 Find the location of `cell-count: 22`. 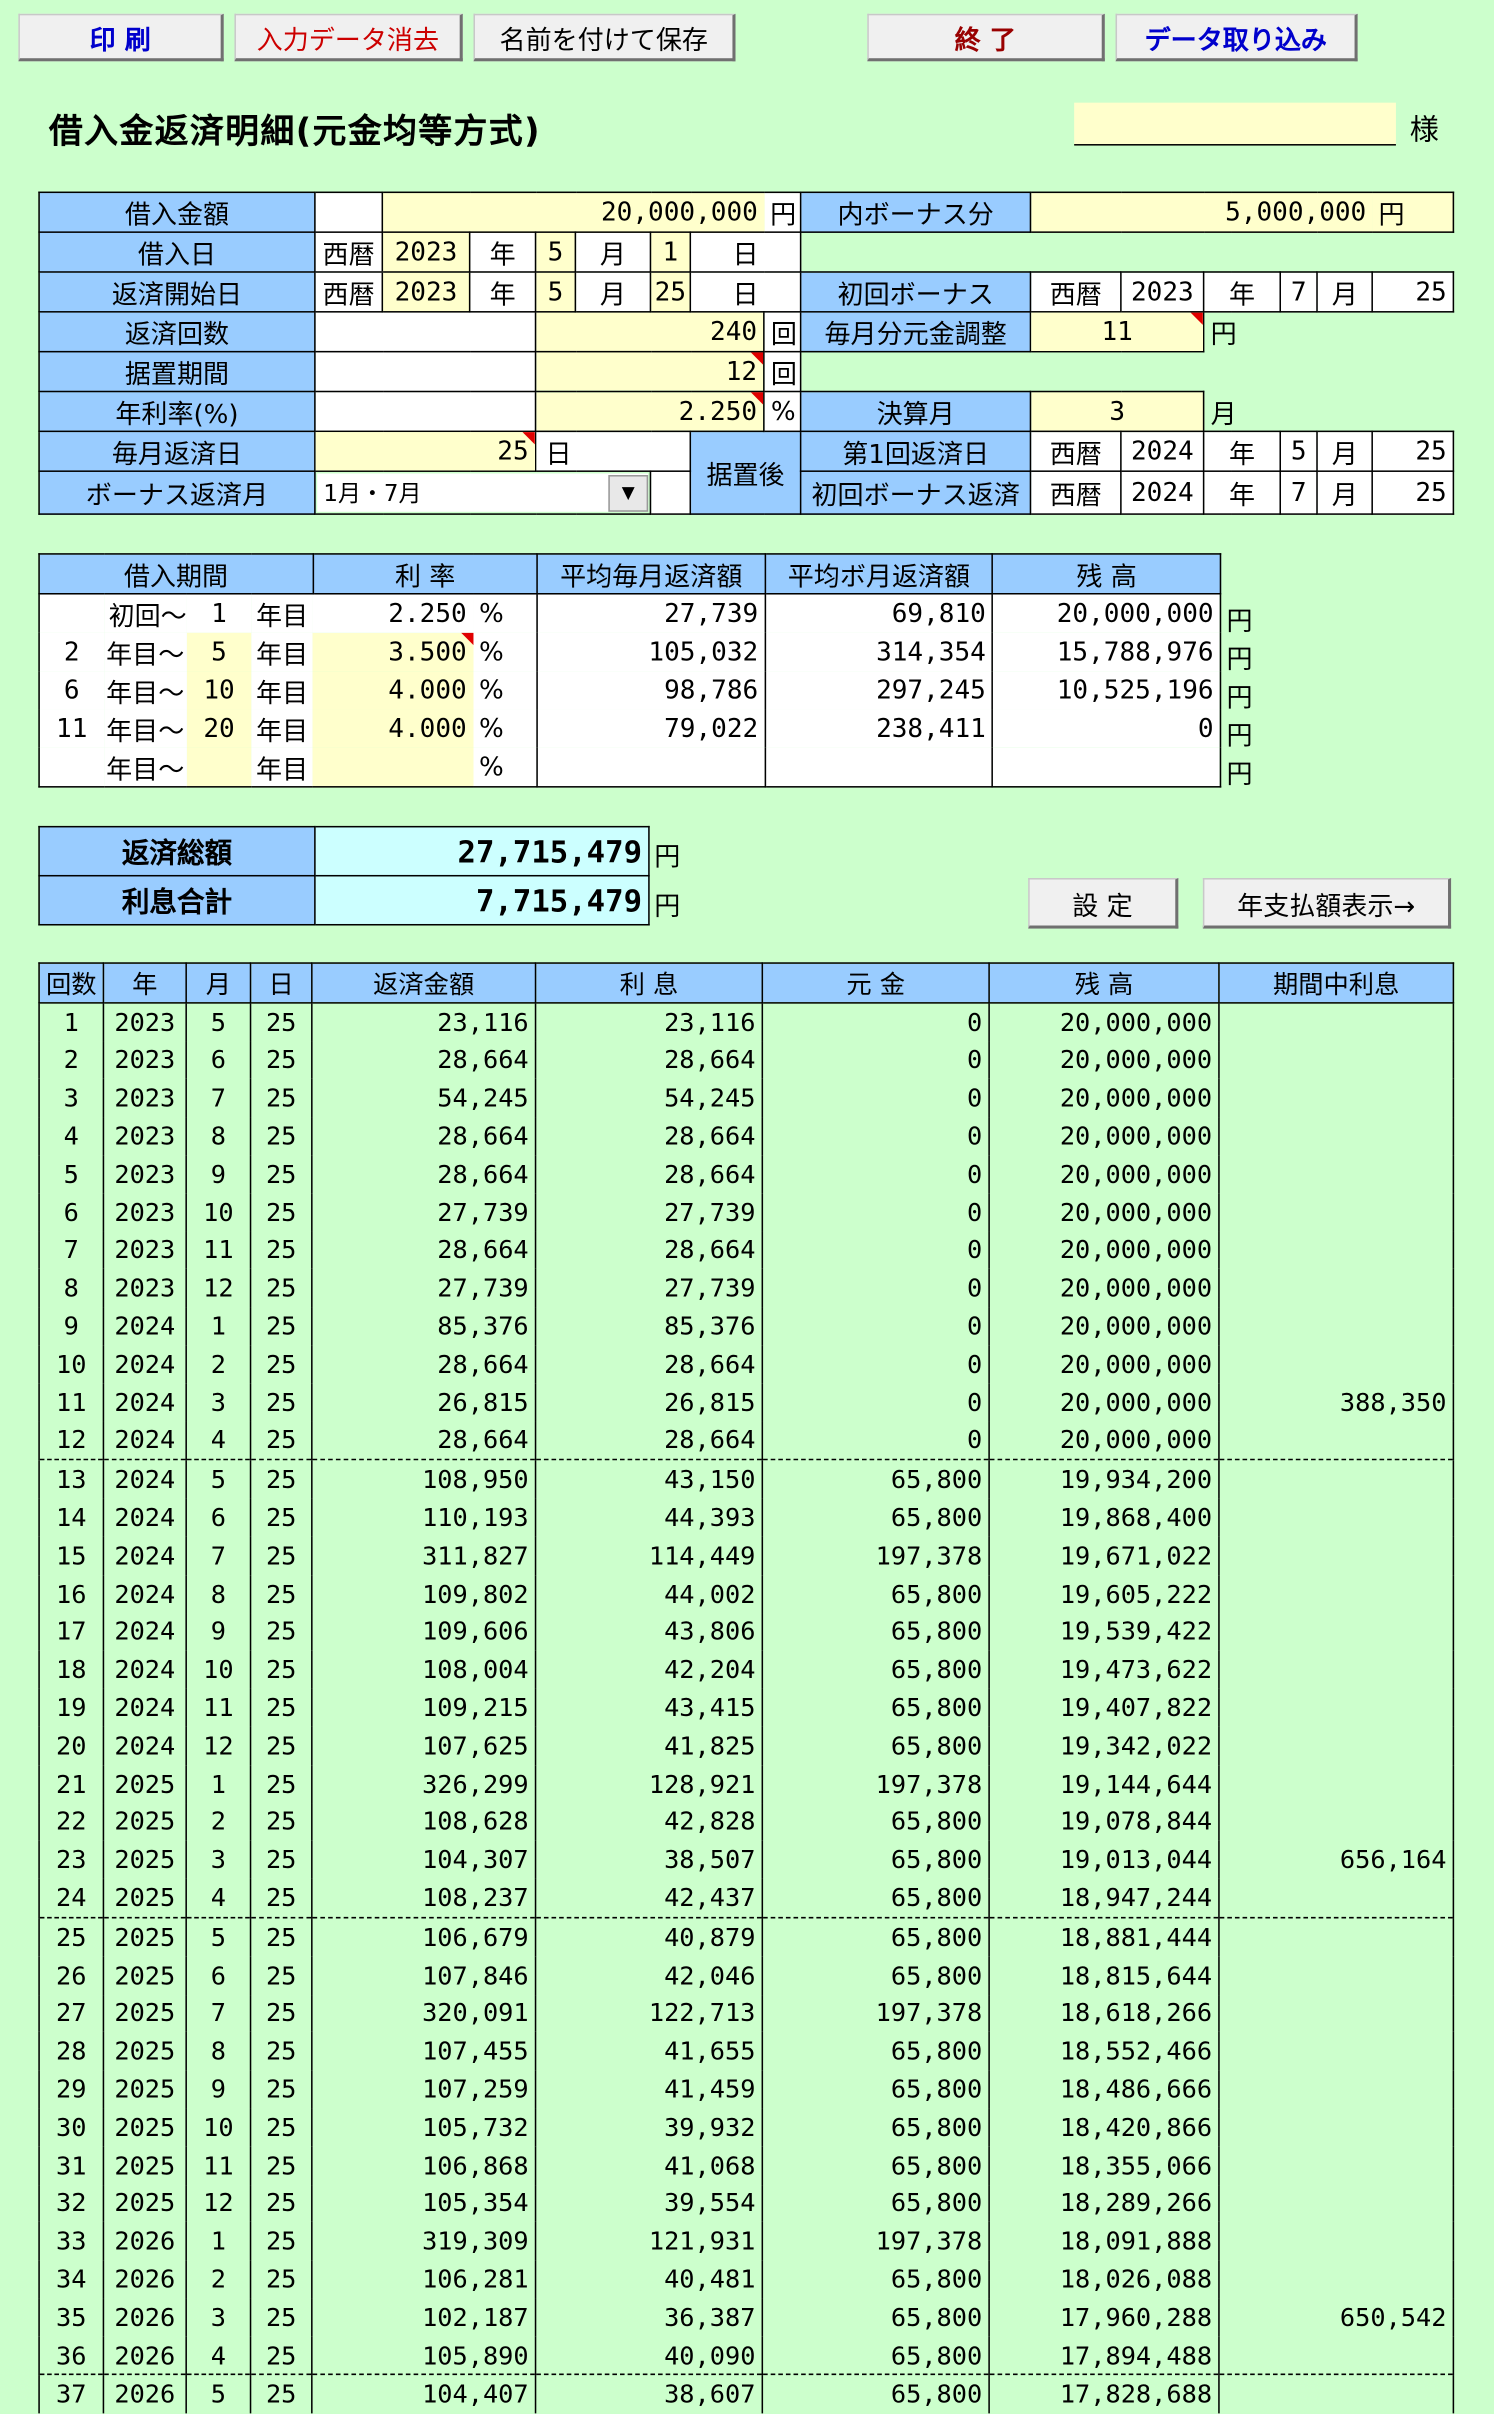

cell-count: 22 is located at coordinates (71, 1821).